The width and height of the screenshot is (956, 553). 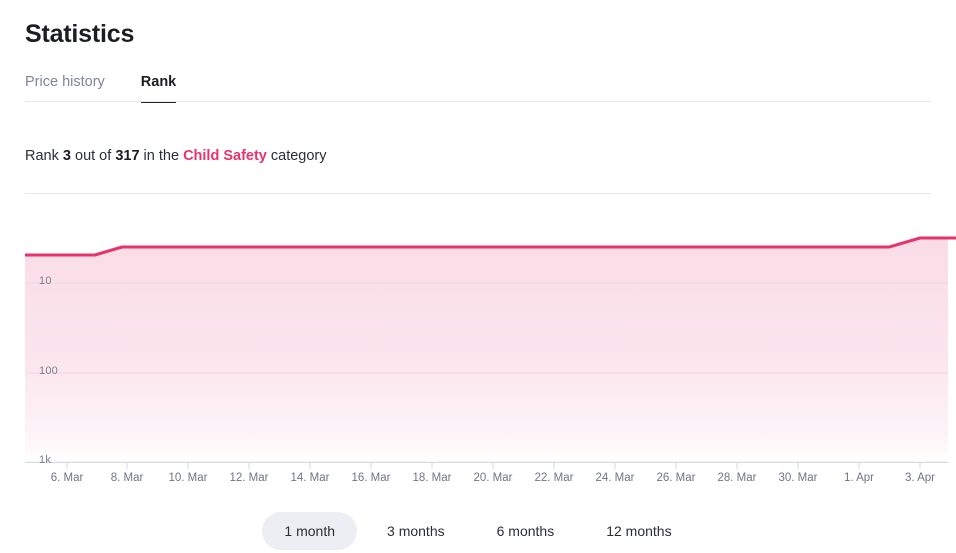 What do you see at coordinates (48, 371) in the screenshot?
I see `y-tick-100: 100` at bounding box center [48, 371].